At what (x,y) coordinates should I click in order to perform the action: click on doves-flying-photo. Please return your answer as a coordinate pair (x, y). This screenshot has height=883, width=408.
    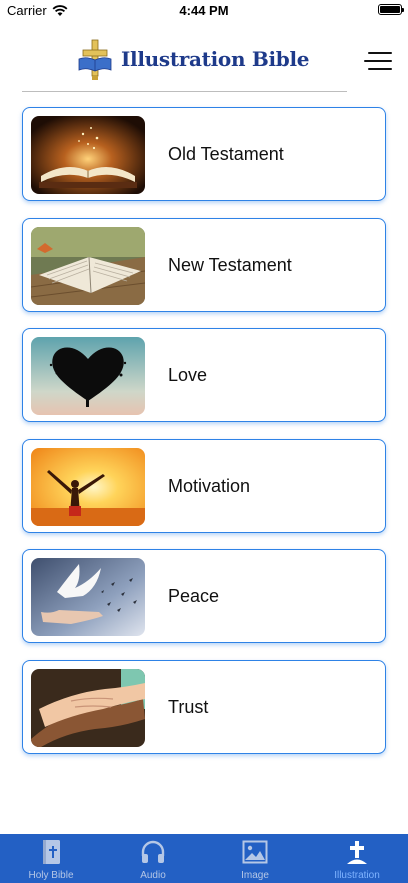
    Looking at the image, I should click on (88, 597).